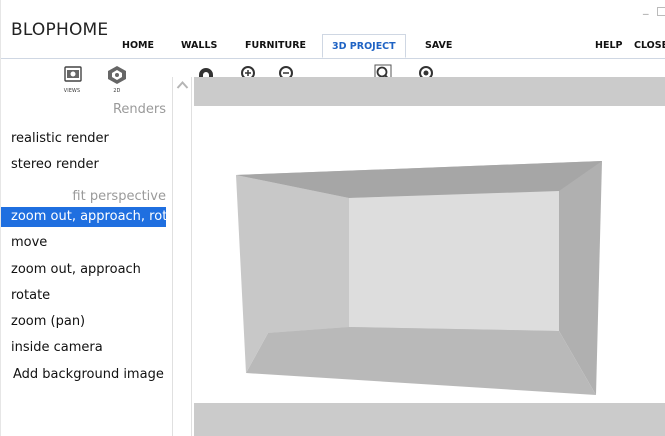  Describe the element at coordinates (182, 85) in the screenshot. I see `chevron-up-icon` at that location.